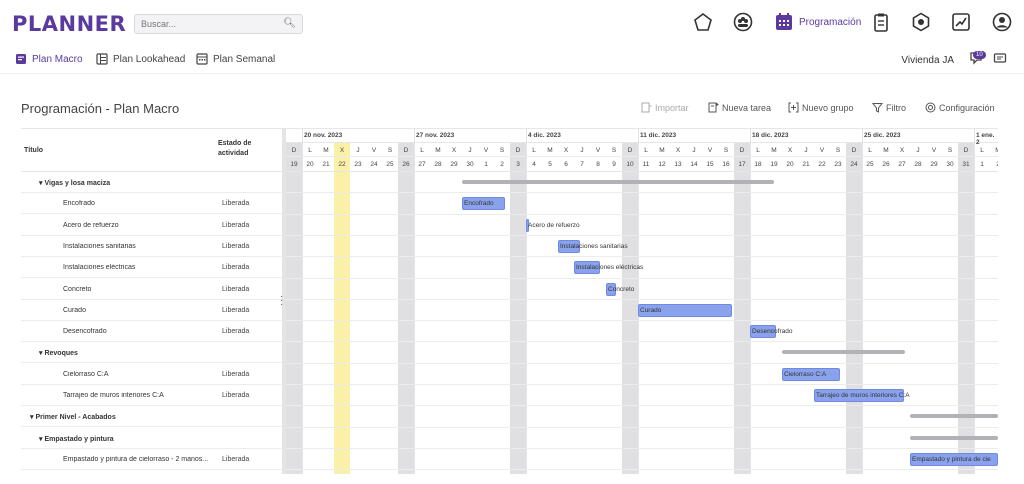 The width and height of the screenshot is (1024, 484). I want to click on day-number: 14, so click(694, 164).